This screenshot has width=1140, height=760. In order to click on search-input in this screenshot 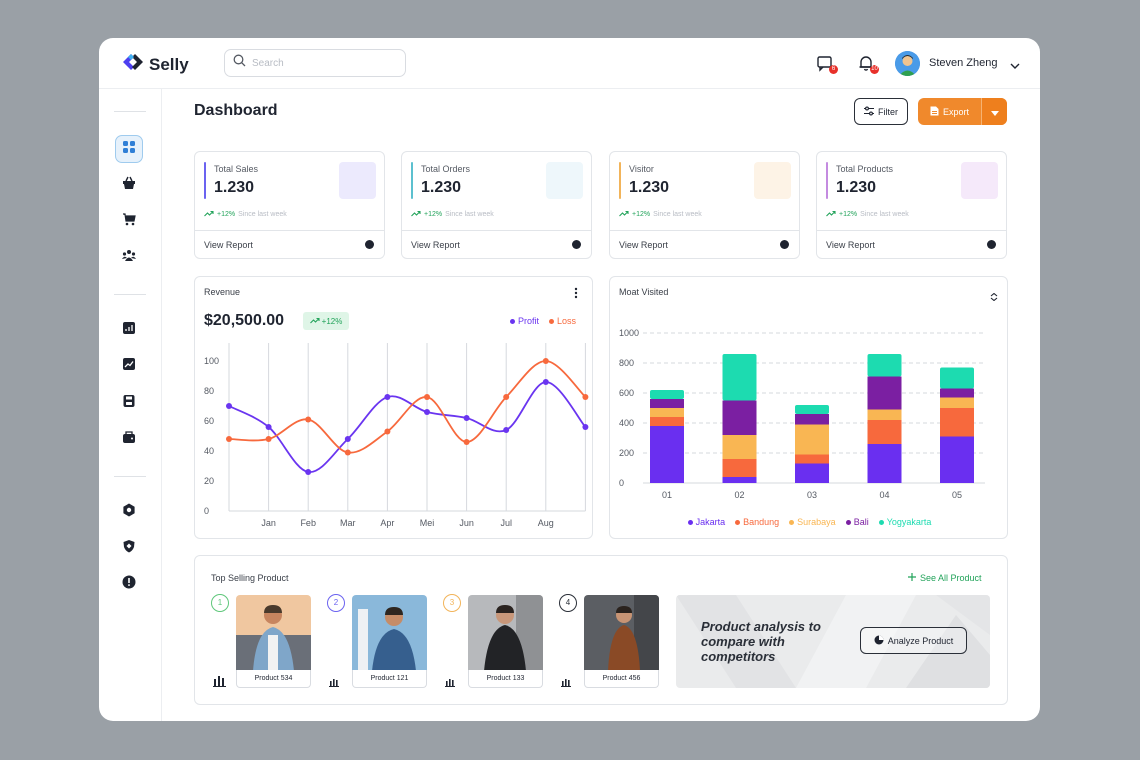, I will do `click(322, 63)`.